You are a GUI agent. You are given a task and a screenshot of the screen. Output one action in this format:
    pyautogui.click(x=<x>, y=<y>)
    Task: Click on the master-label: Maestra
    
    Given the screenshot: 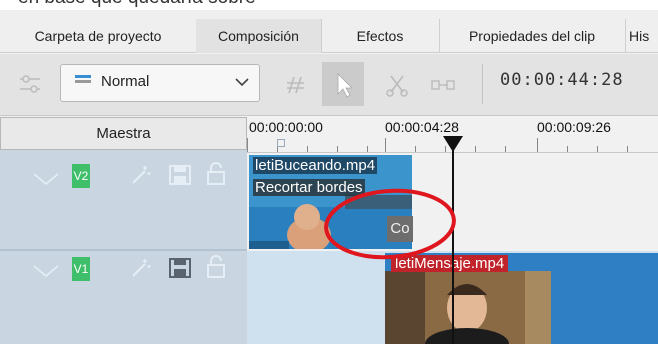 What is the action you would take?
    pyautogui.click(x=123, y=133)
    